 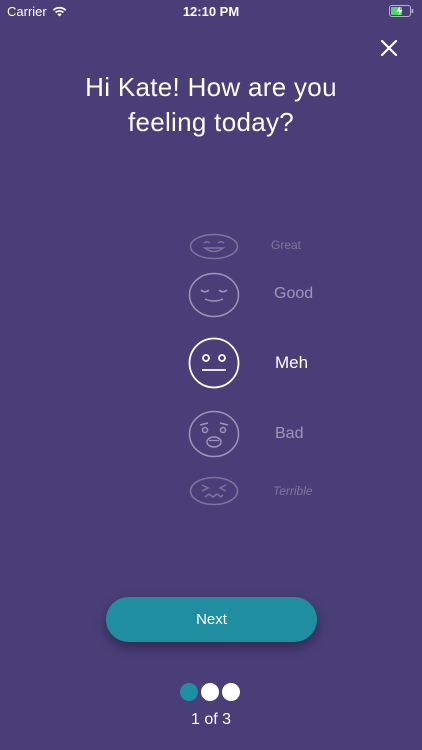 What do you see at coordinates (214, 295) in the screenshot?
I see `content-face-icon` at bounding box center [214, 295].